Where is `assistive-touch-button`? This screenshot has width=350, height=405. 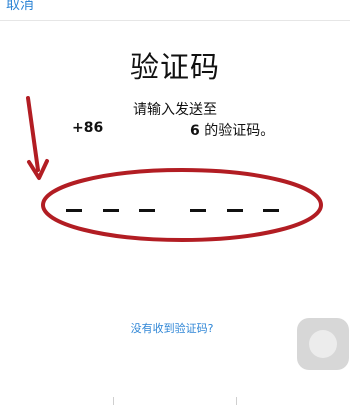
assistive-touch-button is located at coordinates (323, 344).